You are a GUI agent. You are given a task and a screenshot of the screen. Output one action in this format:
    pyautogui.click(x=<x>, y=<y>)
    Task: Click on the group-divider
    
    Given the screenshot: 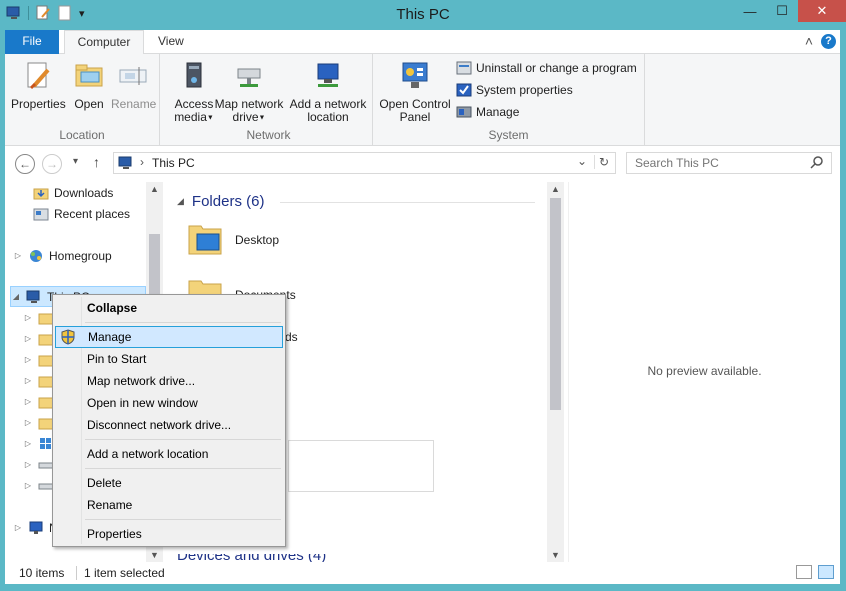 What is the action you would take?
    pyautogui.click(x=407, y=202)
    